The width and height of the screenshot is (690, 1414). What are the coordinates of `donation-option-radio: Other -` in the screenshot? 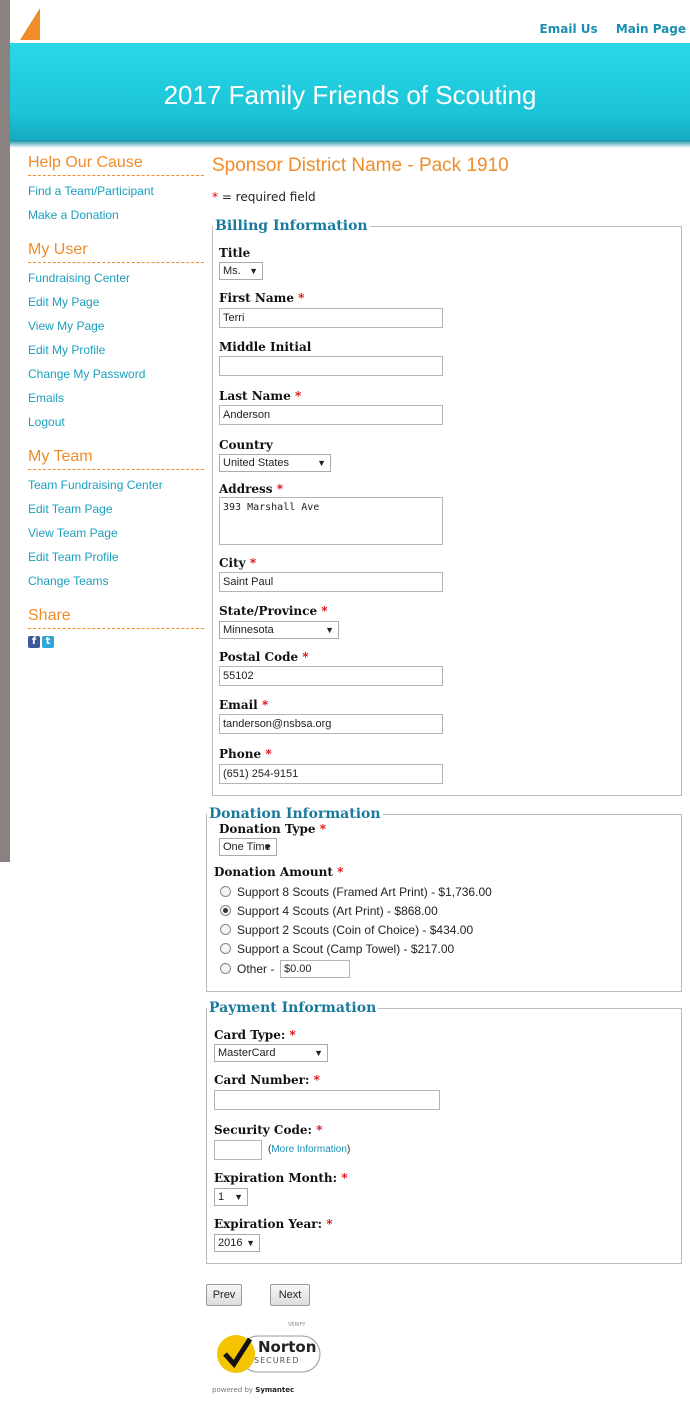 It's located at (247, 969).